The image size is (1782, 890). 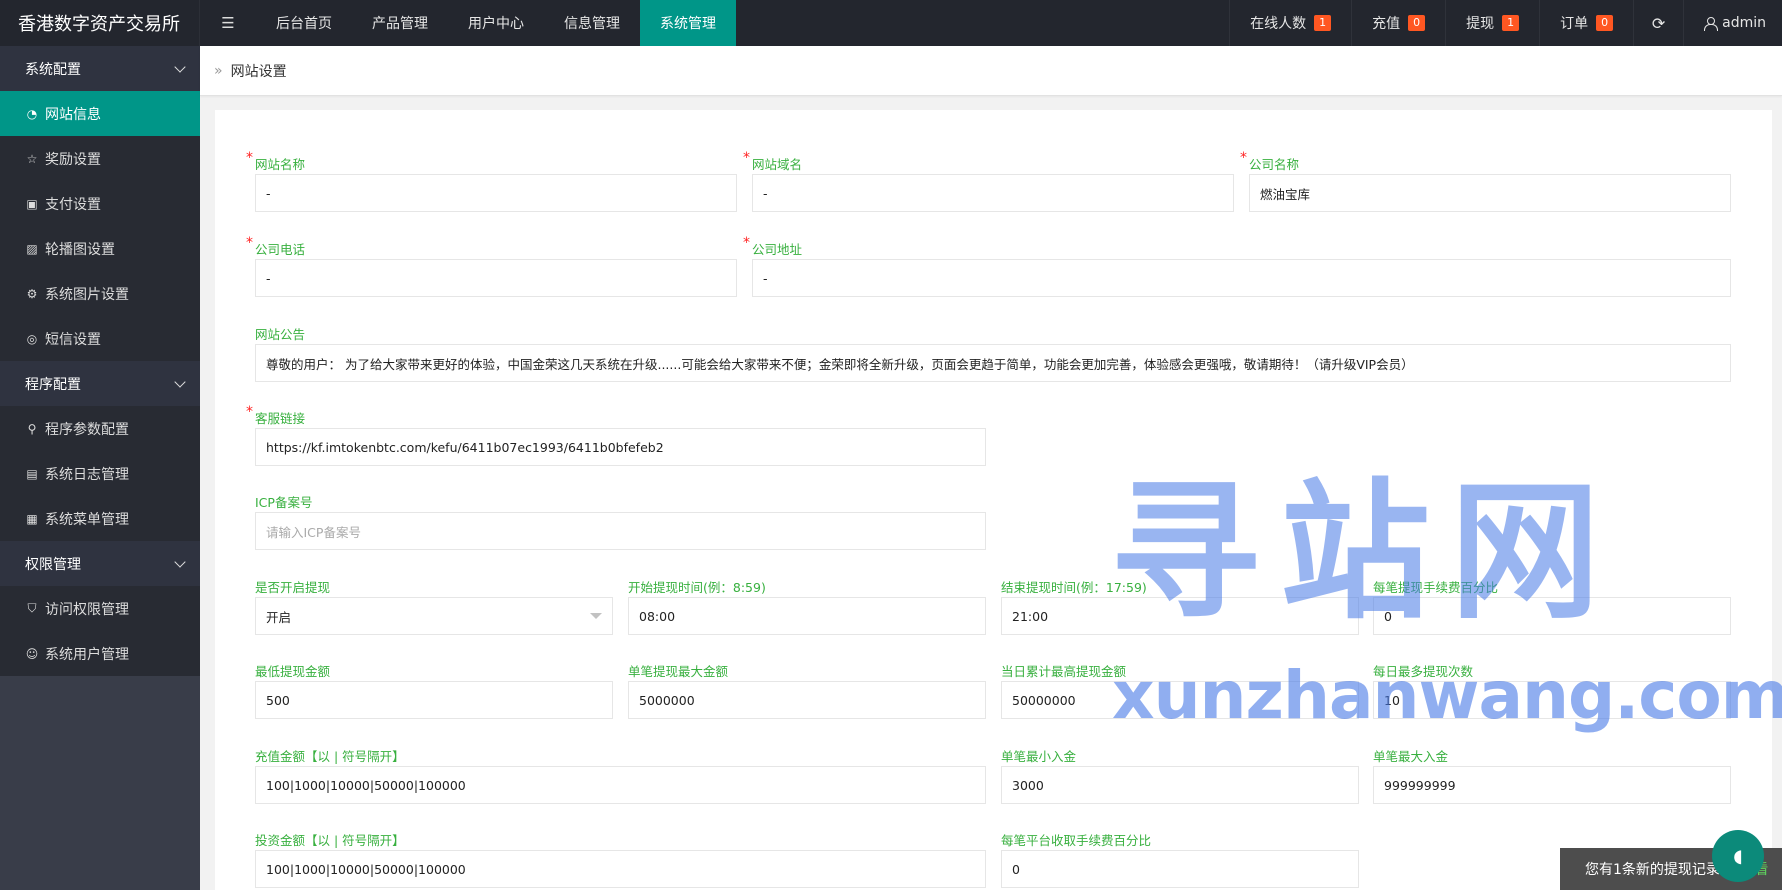 What do you see at coordinates (1064, 671) in the screenshot?
I see `max-withdraw-daily-label: 当日累计最高提现金额` at bounding box center [1064, 671].